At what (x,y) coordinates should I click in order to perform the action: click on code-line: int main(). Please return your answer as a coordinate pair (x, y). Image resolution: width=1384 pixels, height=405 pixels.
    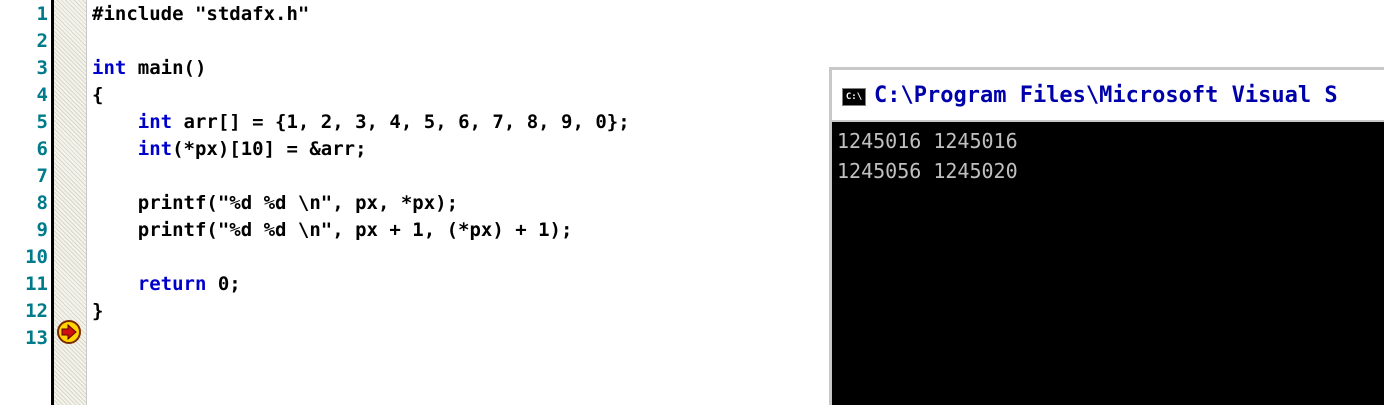
    Looking at the image, I should click on (149, 68).